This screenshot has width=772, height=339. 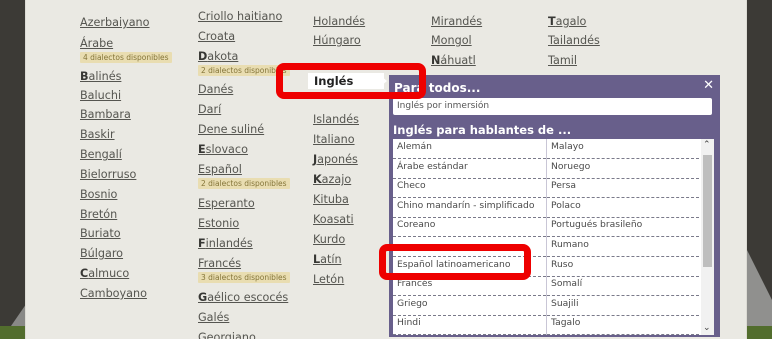 What do you see at coordinates (339, 22) in the screenshot?
I see `language-link: Holandés` at bounding box center [339, 22].